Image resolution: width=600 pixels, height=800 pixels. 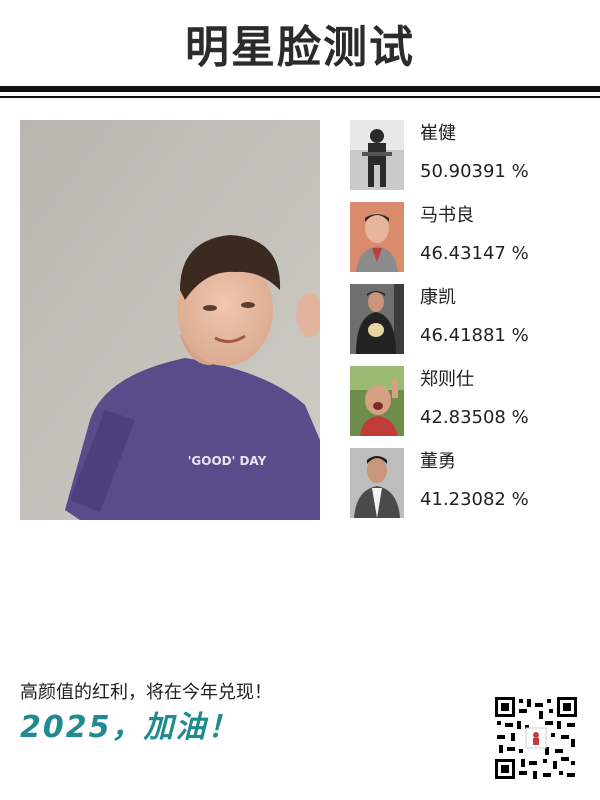 I want to click on header-divider-thick, so click(x=300, y=89).